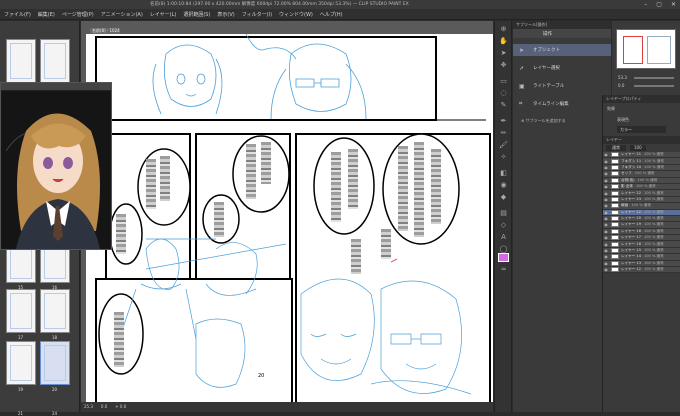 This screenshot has width=680, height=416. I want to click on blend-mode-select: 通常, so click(616, 148).